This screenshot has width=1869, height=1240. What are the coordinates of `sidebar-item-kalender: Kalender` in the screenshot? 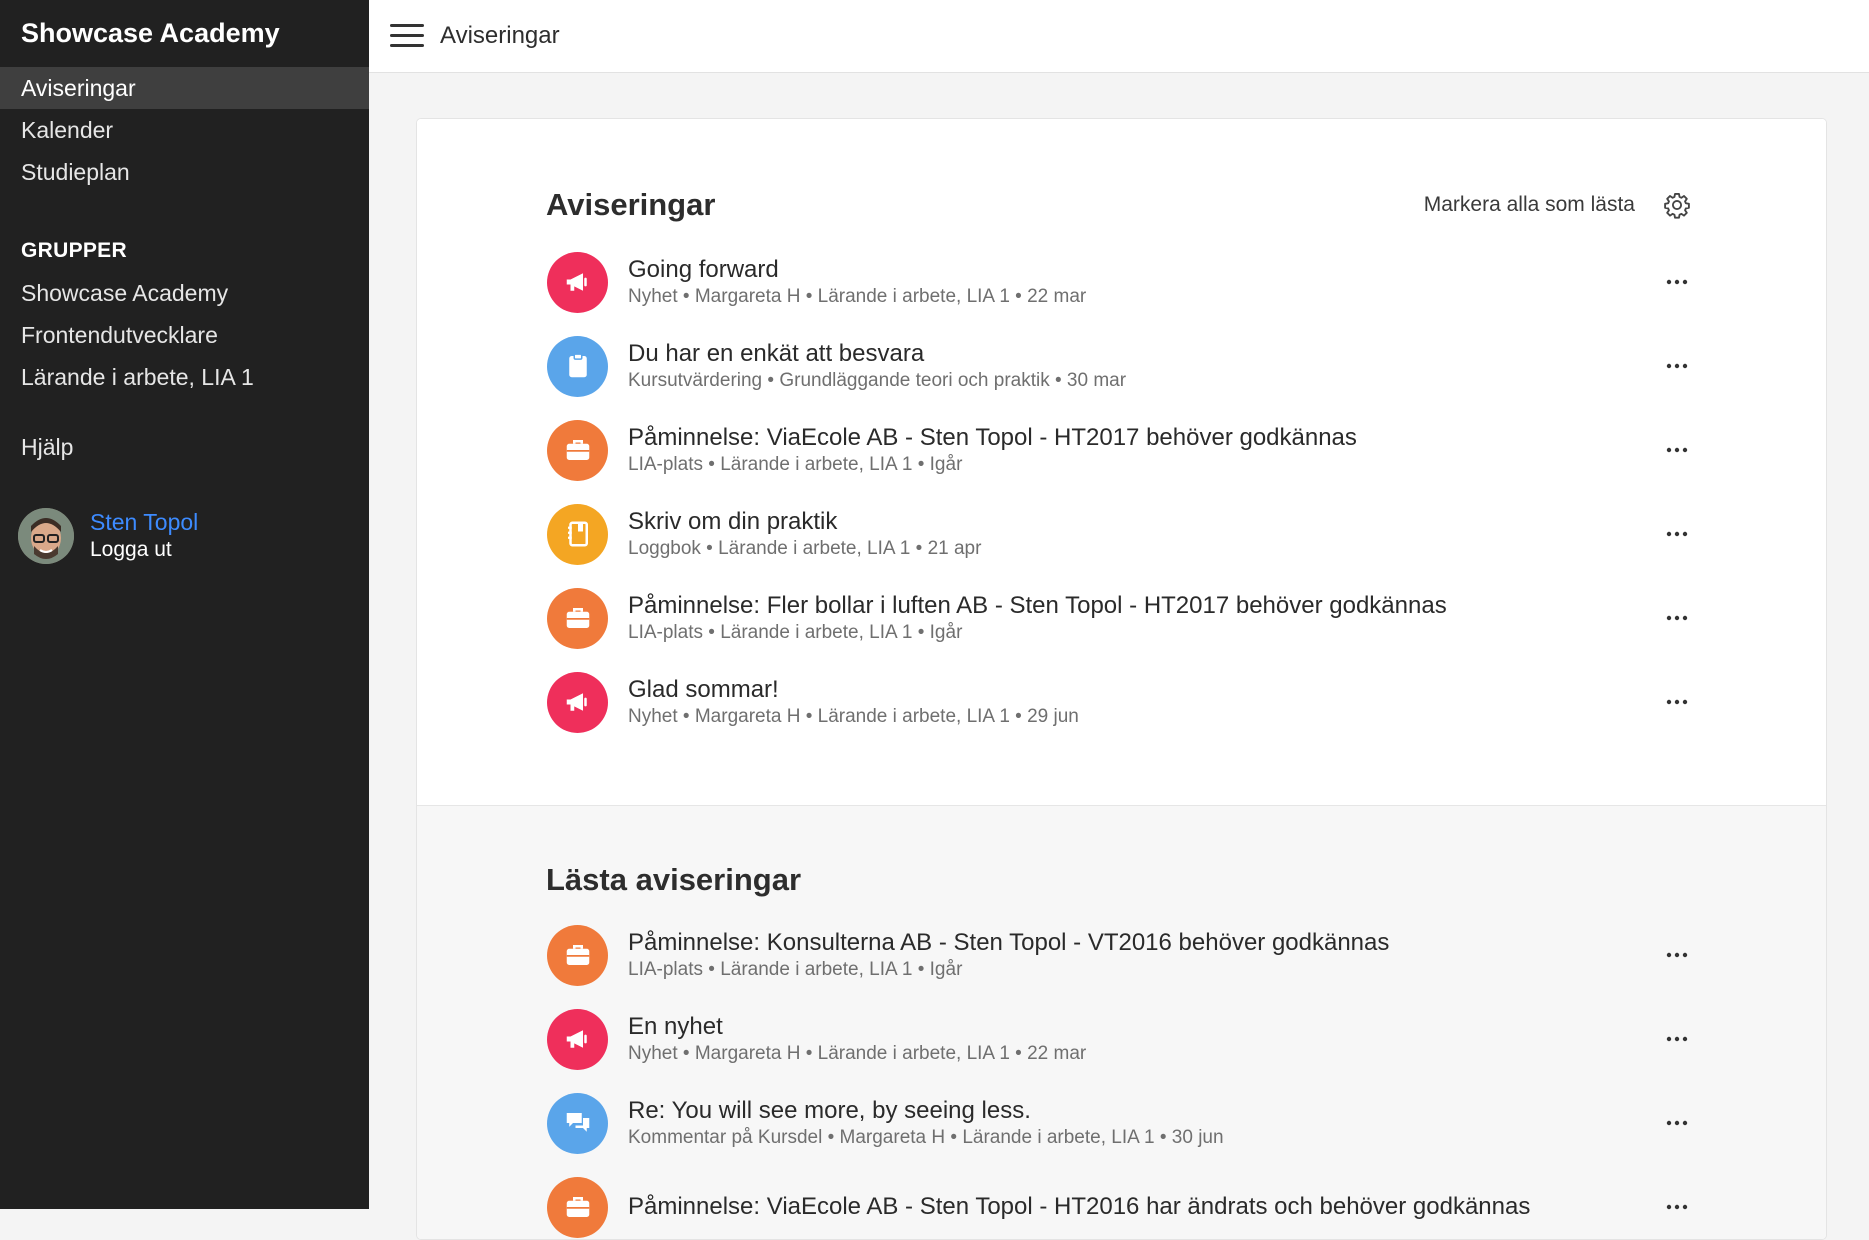 It's located at (184, 130).